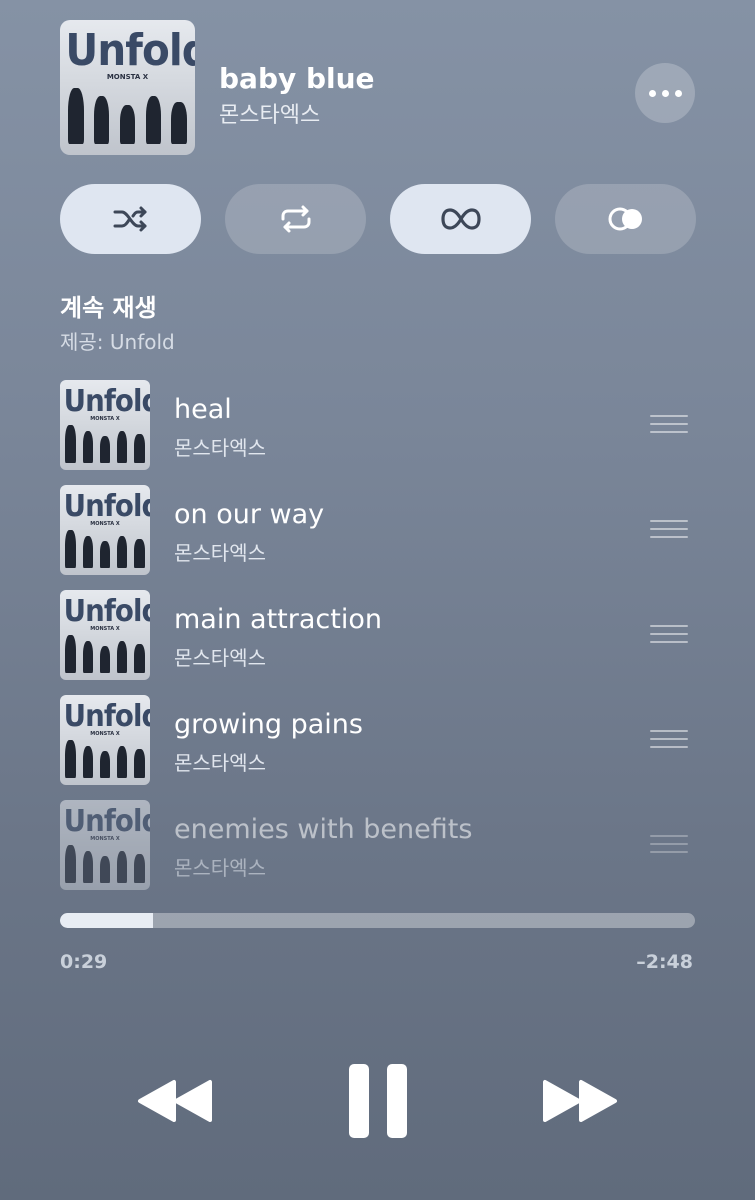 This screenshot has width=755, height=1200. I want to click on queue-item: Unfold MONSTA X on our way 몬스타엑스, so click(377, 530).